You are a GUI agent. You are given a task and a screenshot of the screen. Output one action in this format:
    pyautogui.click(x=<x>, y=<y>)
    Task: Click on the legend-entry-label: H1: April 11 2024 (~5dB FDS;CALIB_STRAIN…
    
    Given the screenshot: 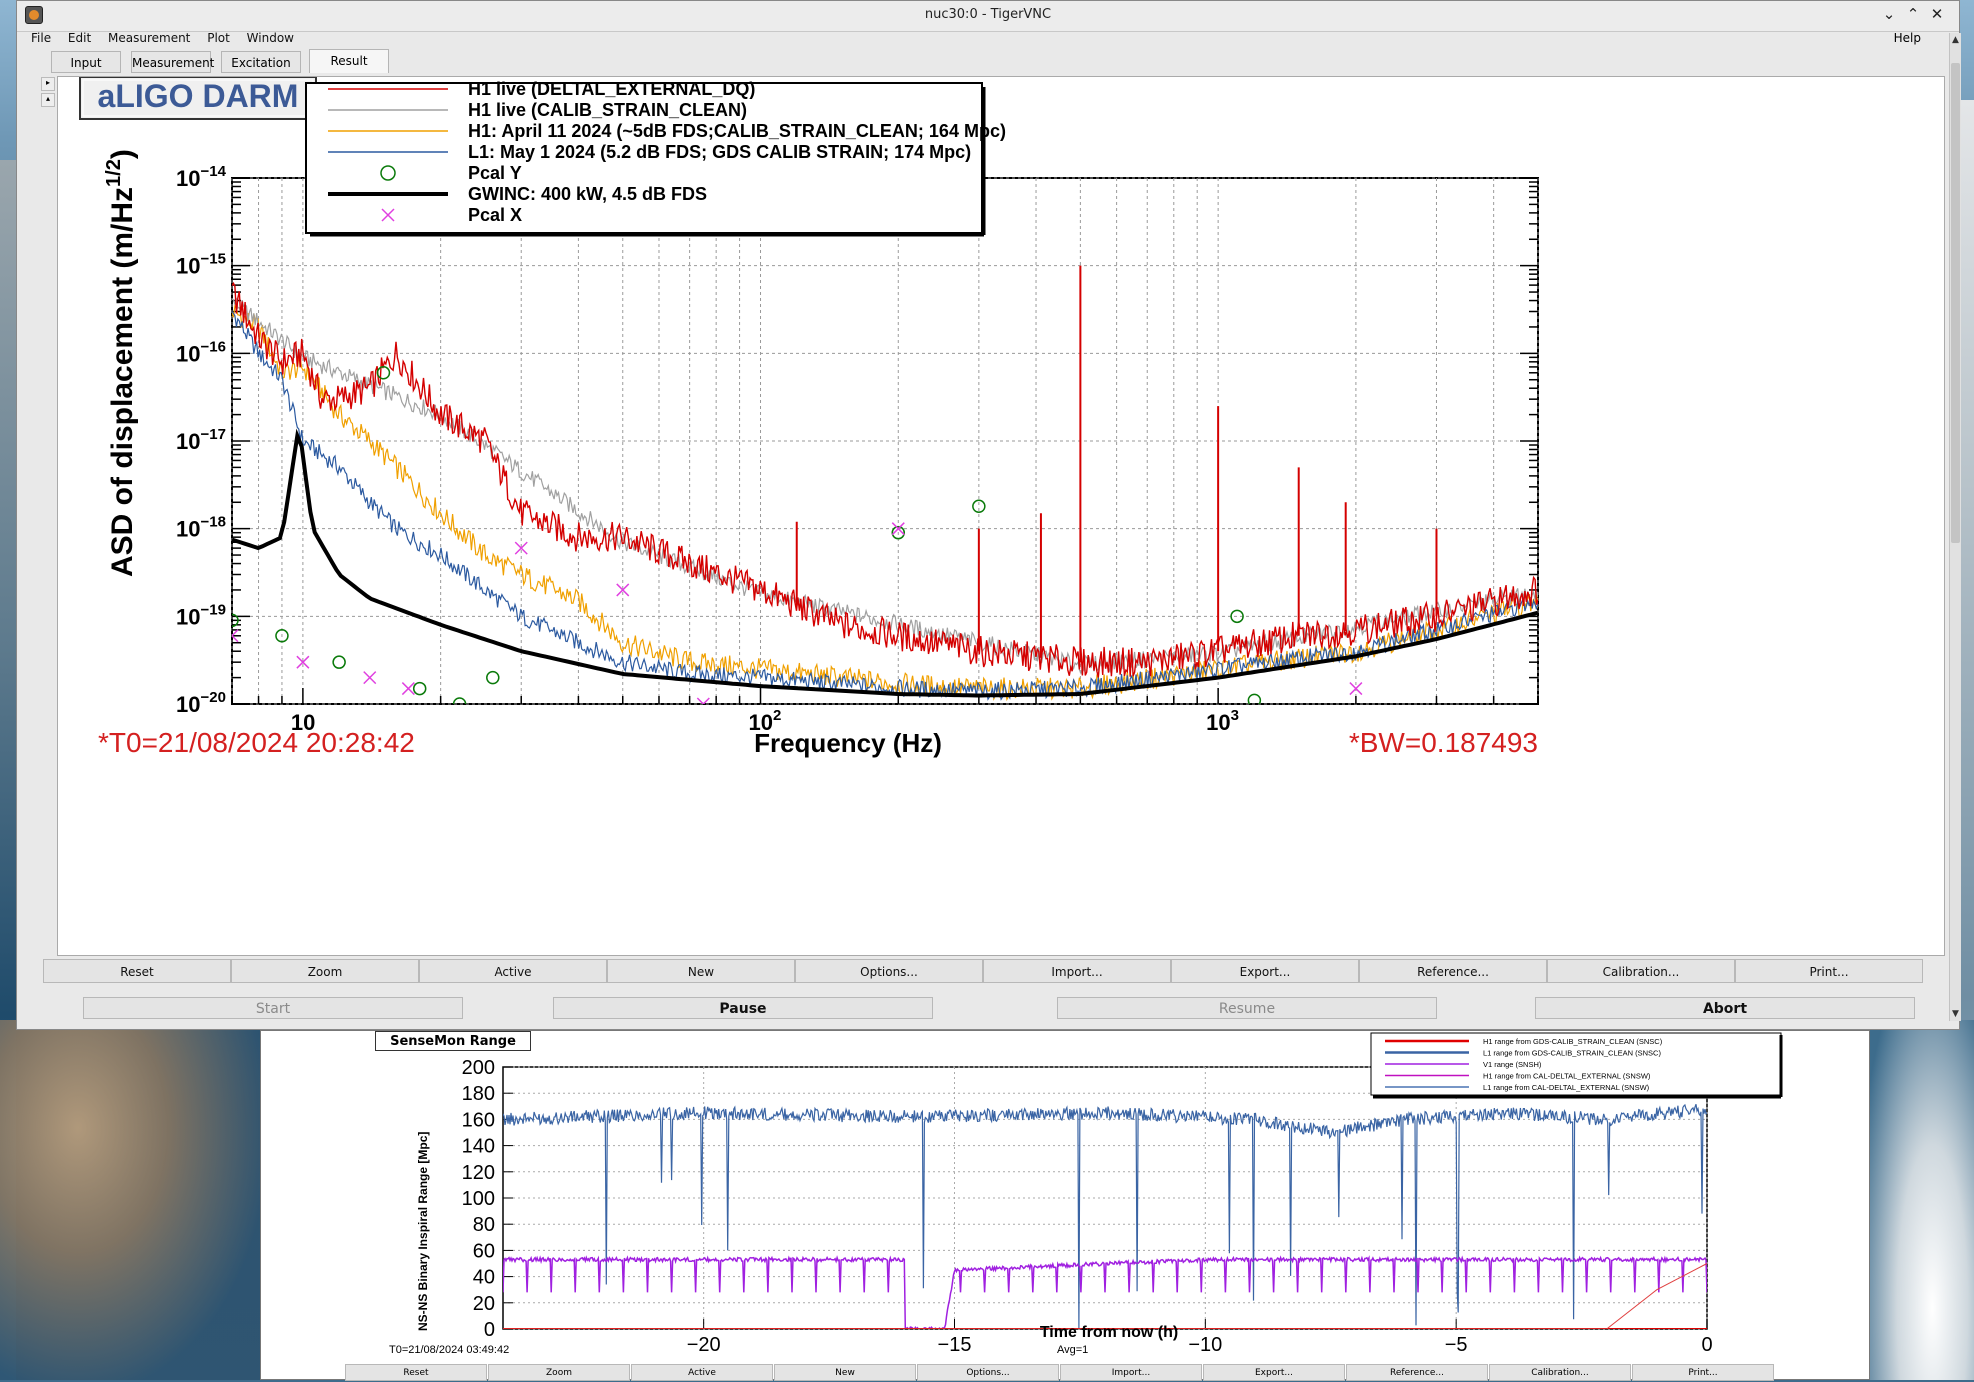 What is the action you would take?
    pyautogui.click(x=737, y=131)
    